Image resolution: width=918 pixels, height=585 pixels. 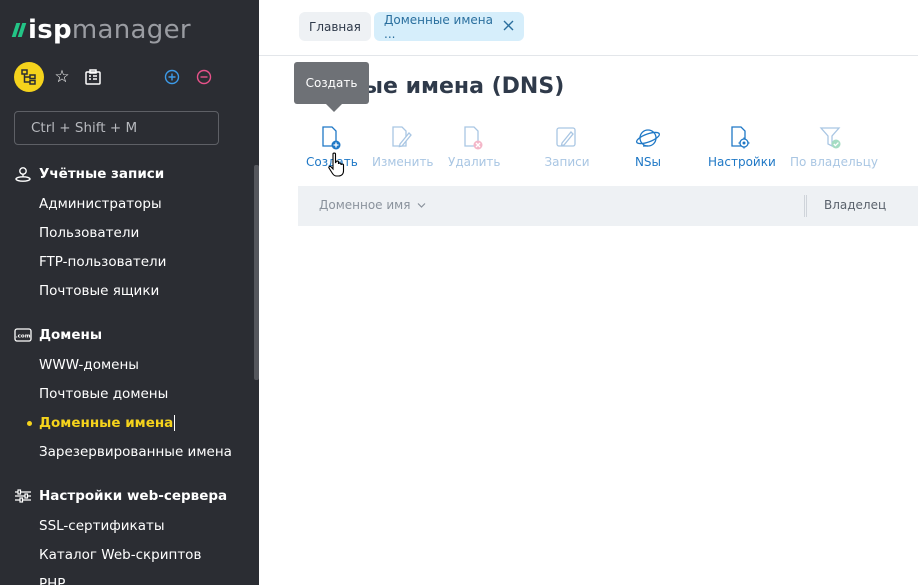 I want to click on sidebar-item-administrators: Администраторы, so click(x=100, y=204).